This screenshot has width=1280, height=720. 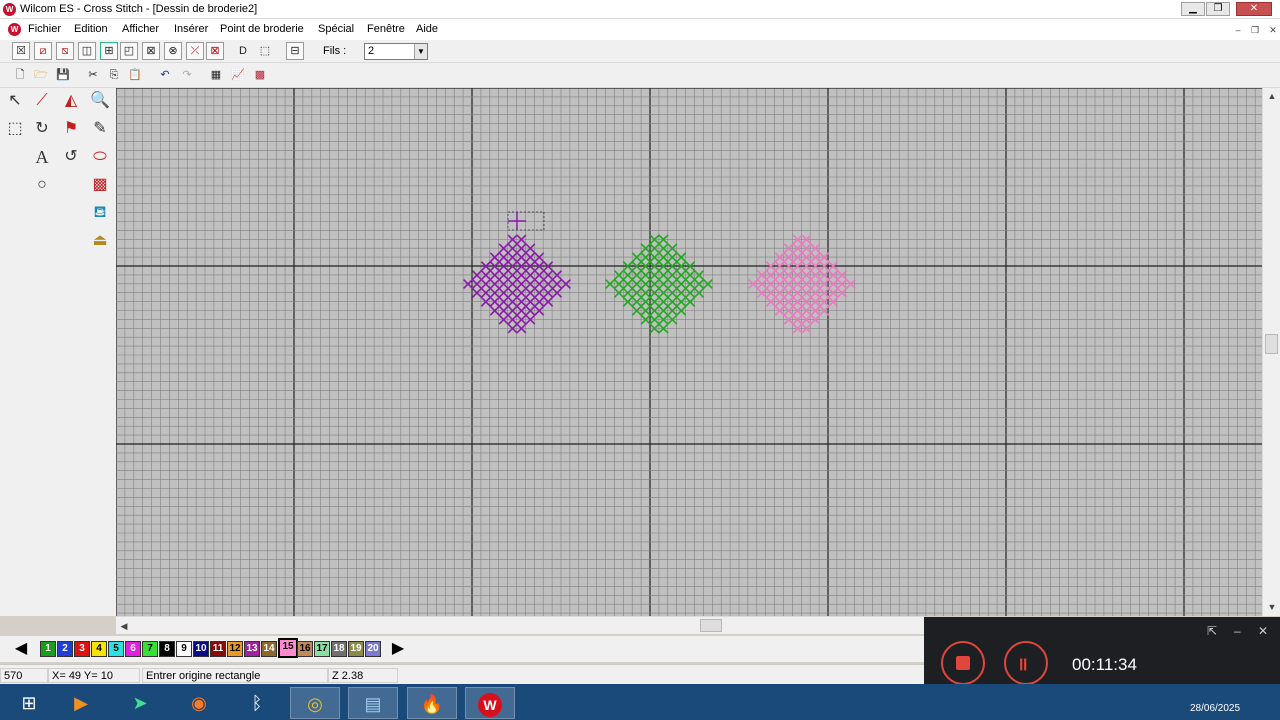 I want to click on color-swatch-20: 20, so click(x=373, y=649).